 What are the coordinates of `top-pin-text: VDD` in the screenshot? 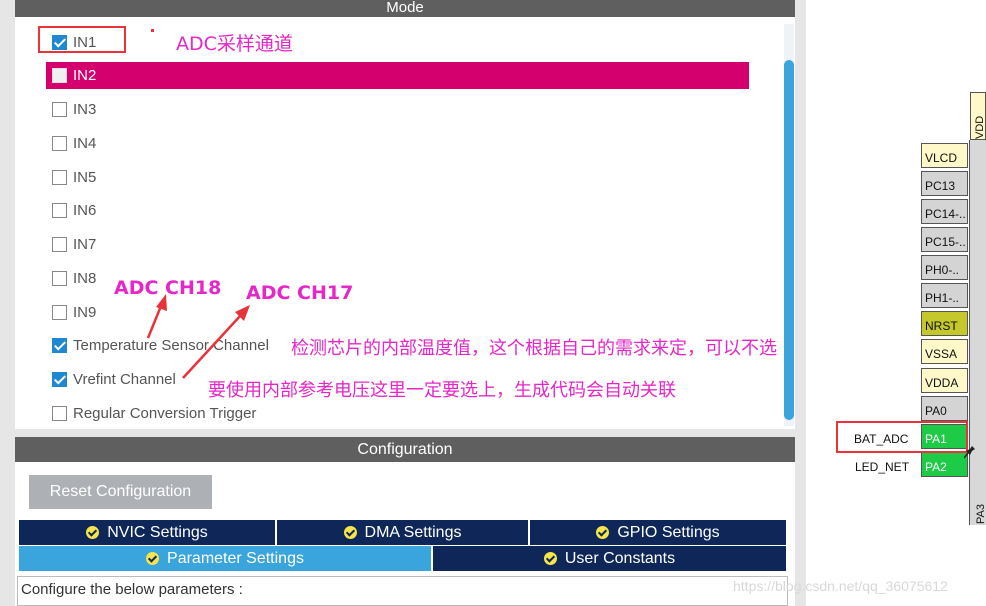 It's located at (980, 127).